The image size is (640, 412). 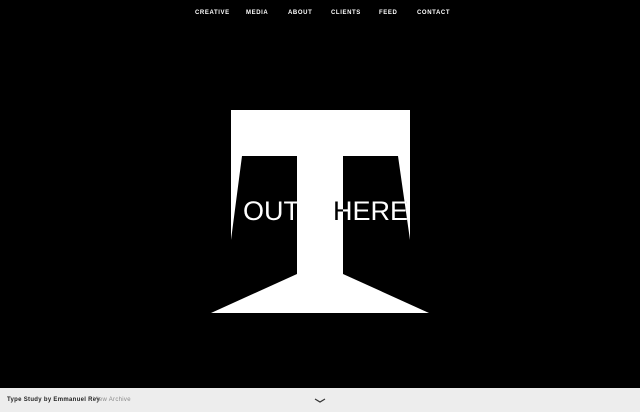 What do you see at coordinates (112, 400) in the screenshot?
I see `view-archive-link: View Archive` at bounding box center [112, 400].